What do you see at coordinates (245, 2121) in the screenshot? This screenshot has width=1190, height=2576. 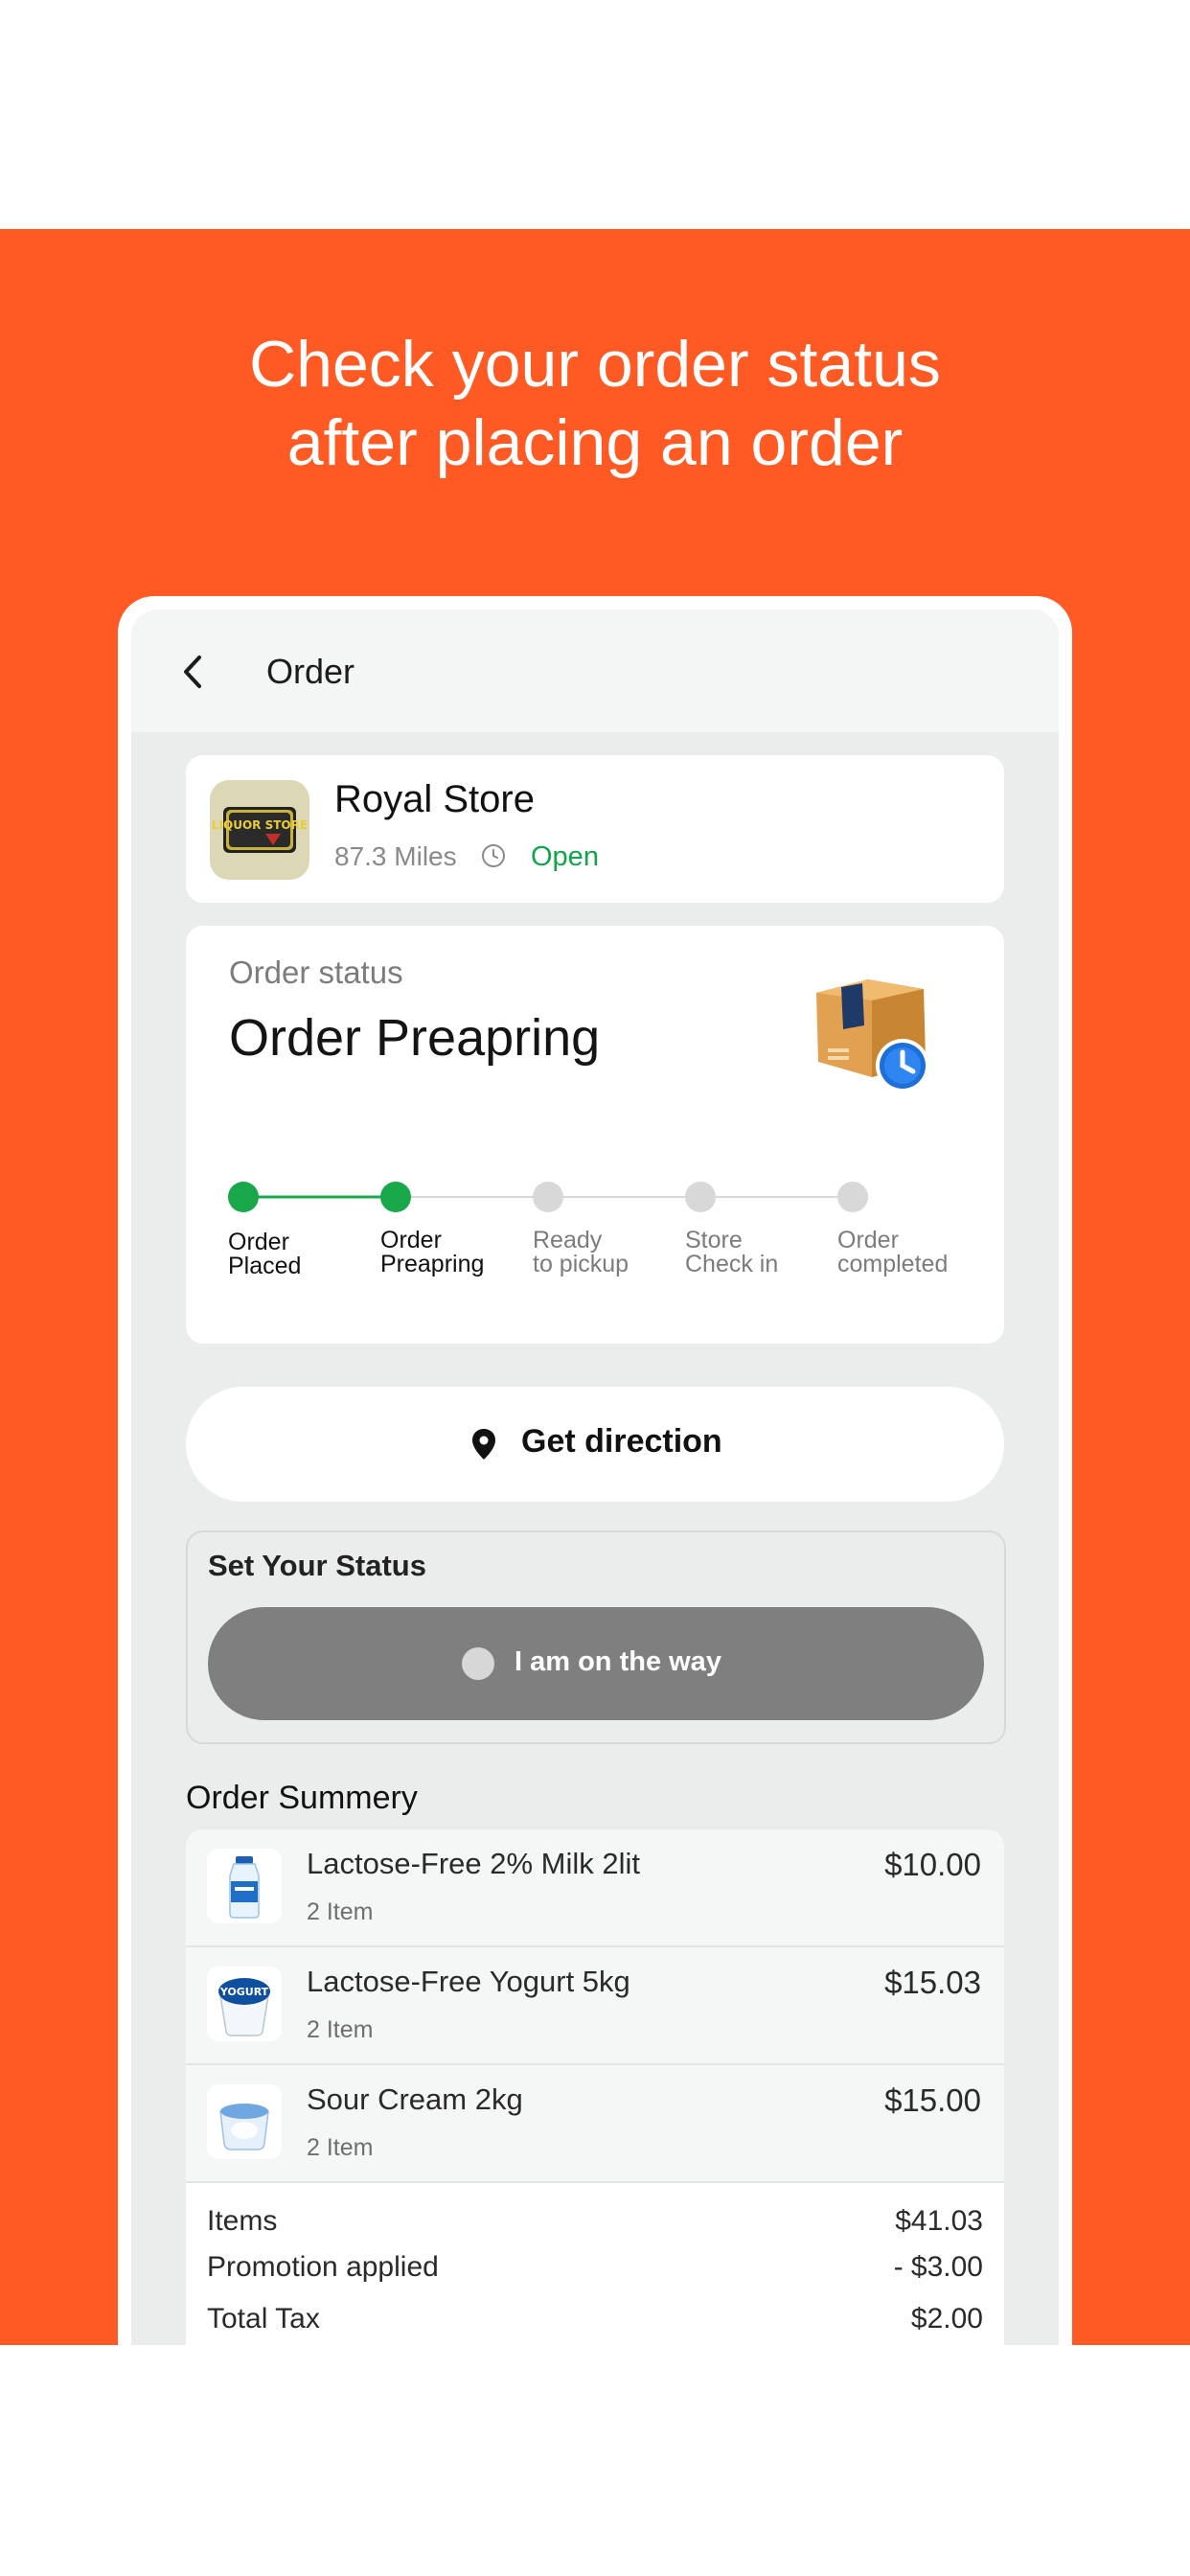 I see `sour-cream-tub-icon` at bounding box center [245, 2121].